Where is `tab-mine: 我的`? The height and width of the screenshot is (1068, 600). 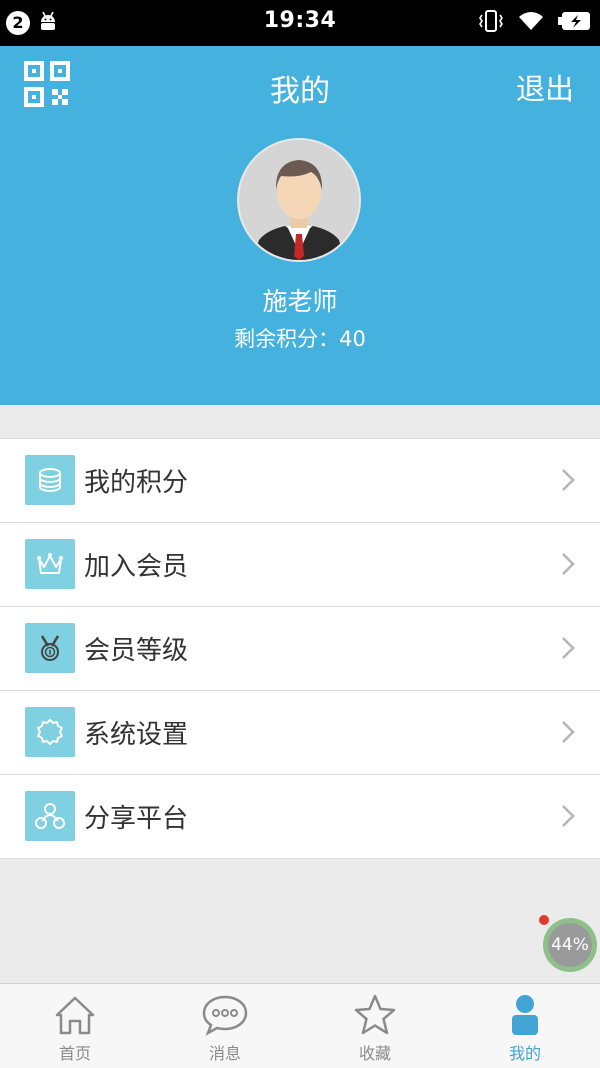 tab-mine: 我的 is located at coordinates (525, 1026).